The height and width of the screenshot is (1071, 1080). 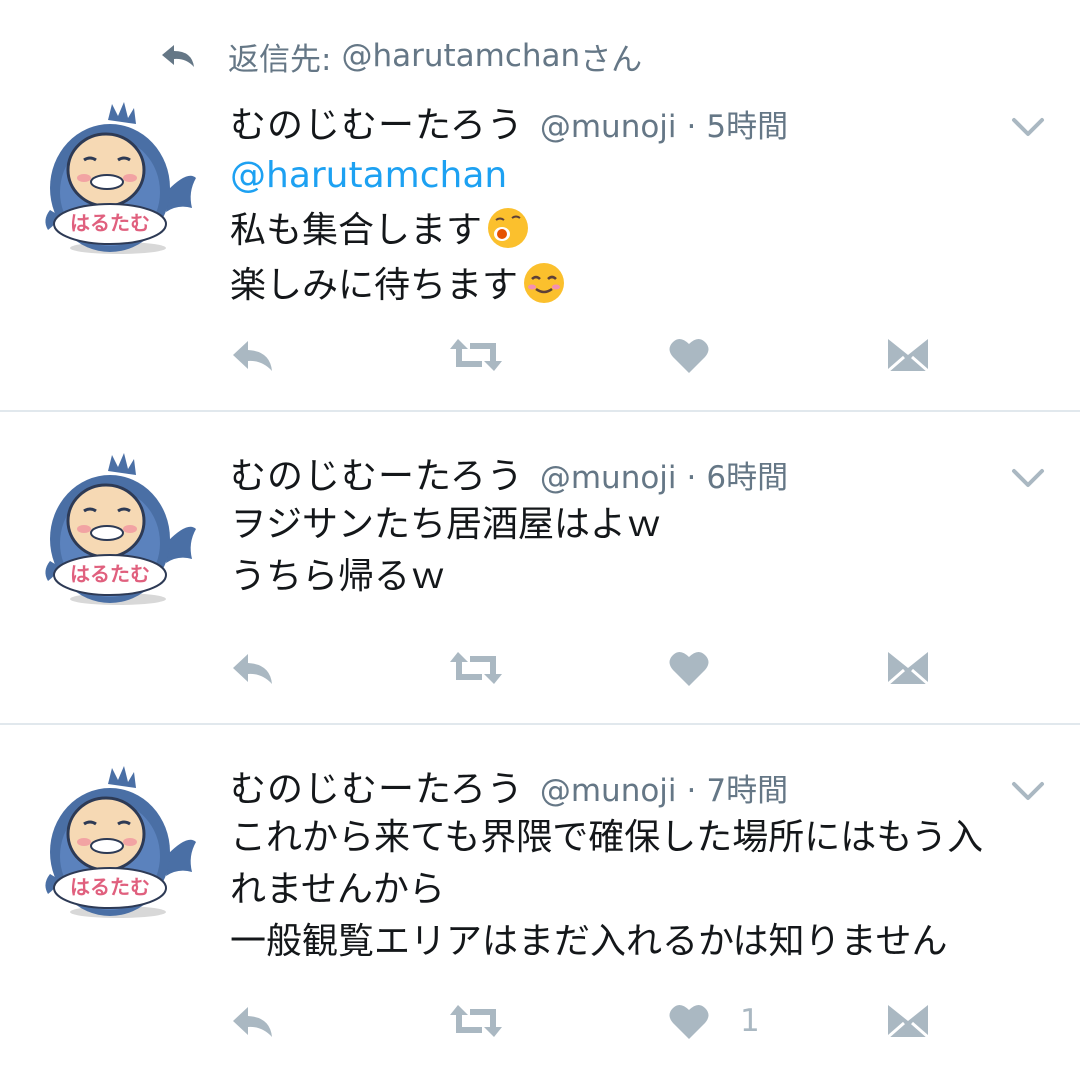 What do you see at coordinates (747, 474) in the screenshot?
I see `timestamp: 6時間` at bounding box center [747, 474].